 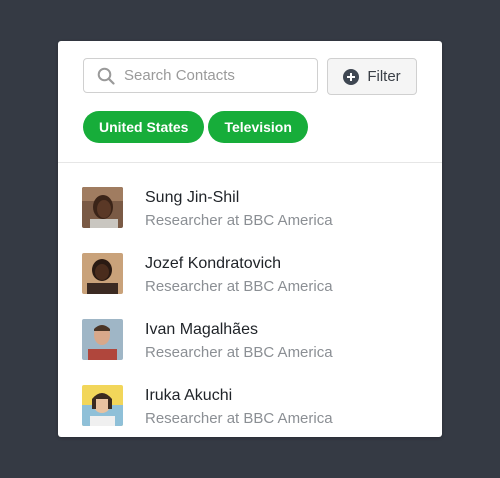 I want to click on search-box, so click(x=200, y=75).